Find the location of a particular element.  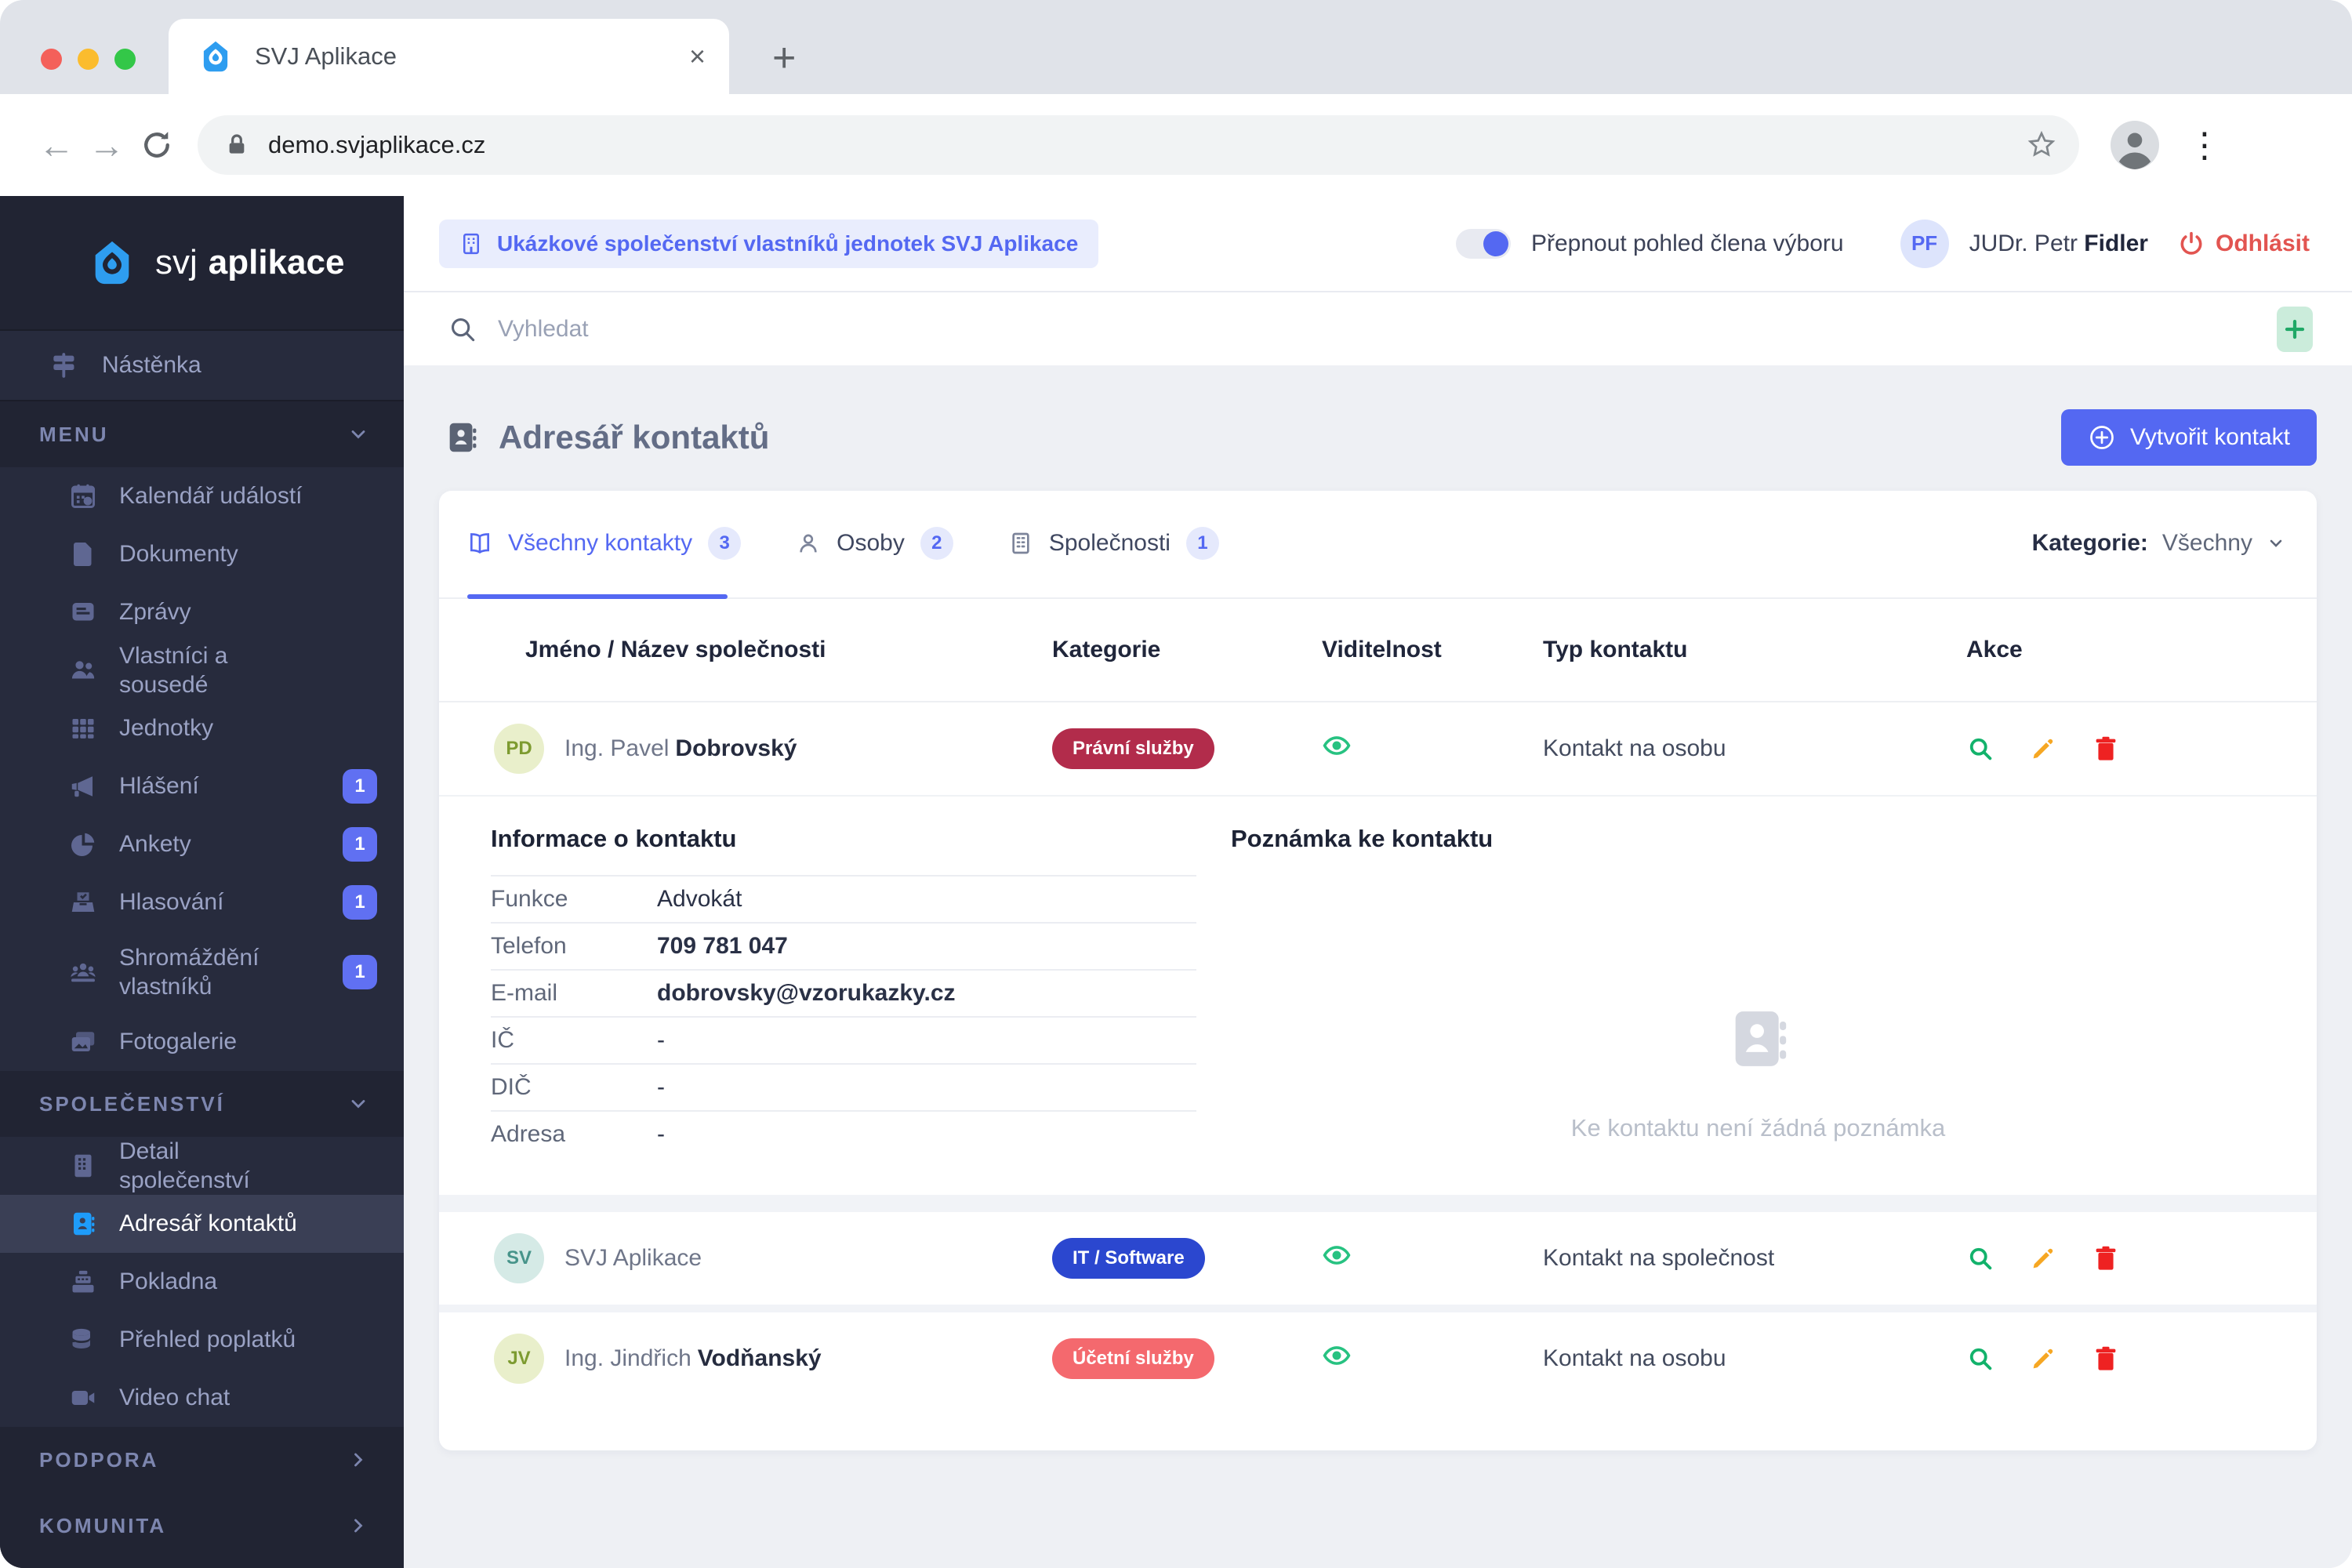

sidebar-item-label: Adresář kontaktů is located at coordinates (208, 1223).